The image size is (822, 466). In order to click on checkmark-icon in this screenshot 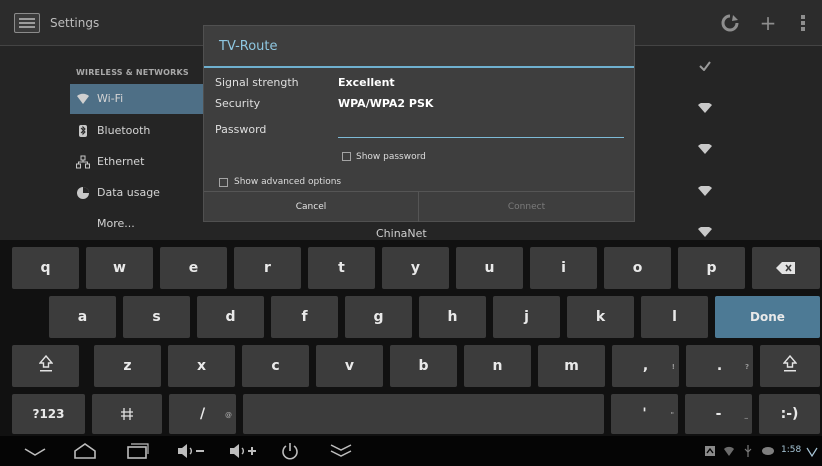, I will do `click(705, 66)`.